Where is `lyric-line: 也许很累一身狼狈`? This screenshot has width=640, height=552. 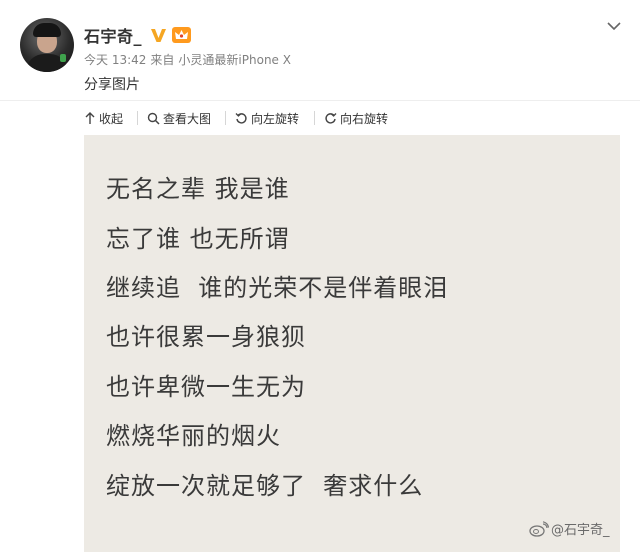 lyric-line: 也许很累一身狼狈 is located at coordinates (206, 337).